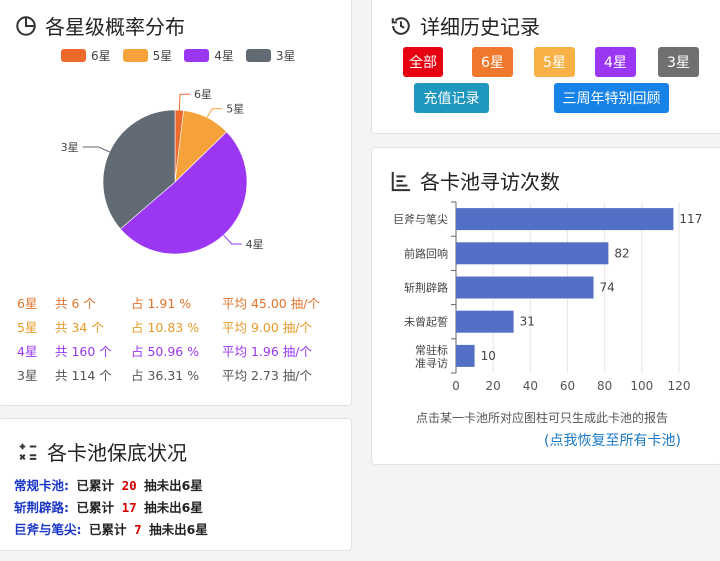 This screenshot has height=561, width=720. What do you see at coordinates (492, 62) in the screenshot?
I see `filter-6star-button: 6星` at bounding box center [492, 62].